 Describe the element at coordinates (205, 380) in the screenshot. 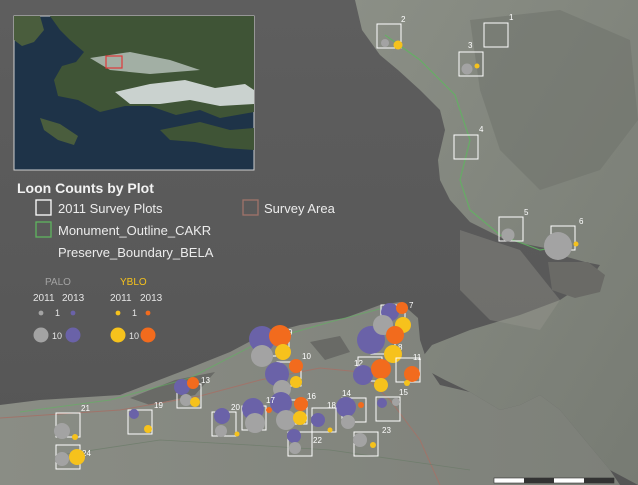

I see `survey-plot-label: 13` at that location.